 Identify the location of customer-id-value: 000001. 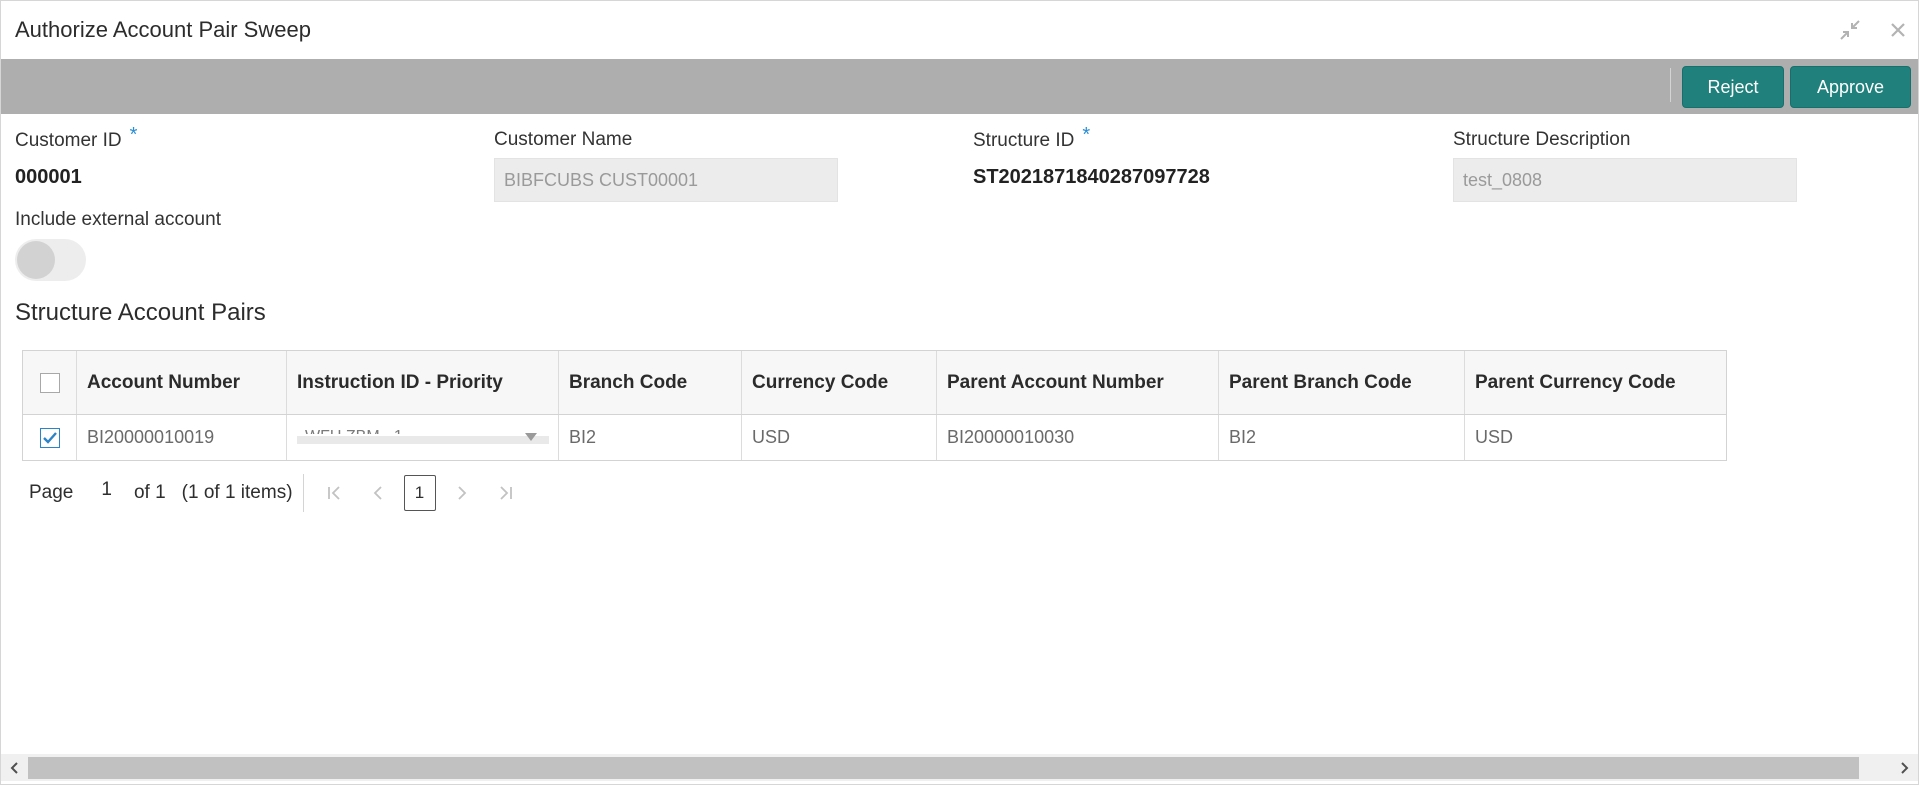
(48, 177).